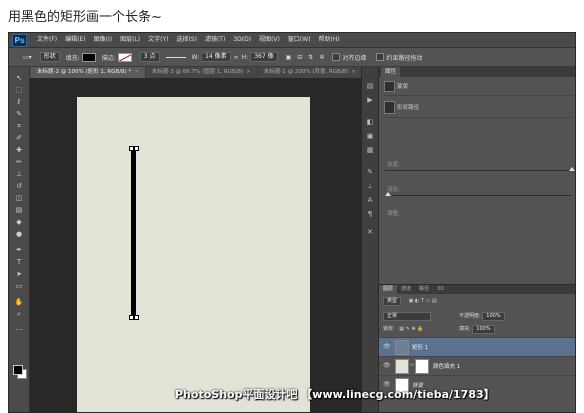 This screenshot has height=413, width=584. I want to click on actions-play-icon: ▶, so click(370, 100).